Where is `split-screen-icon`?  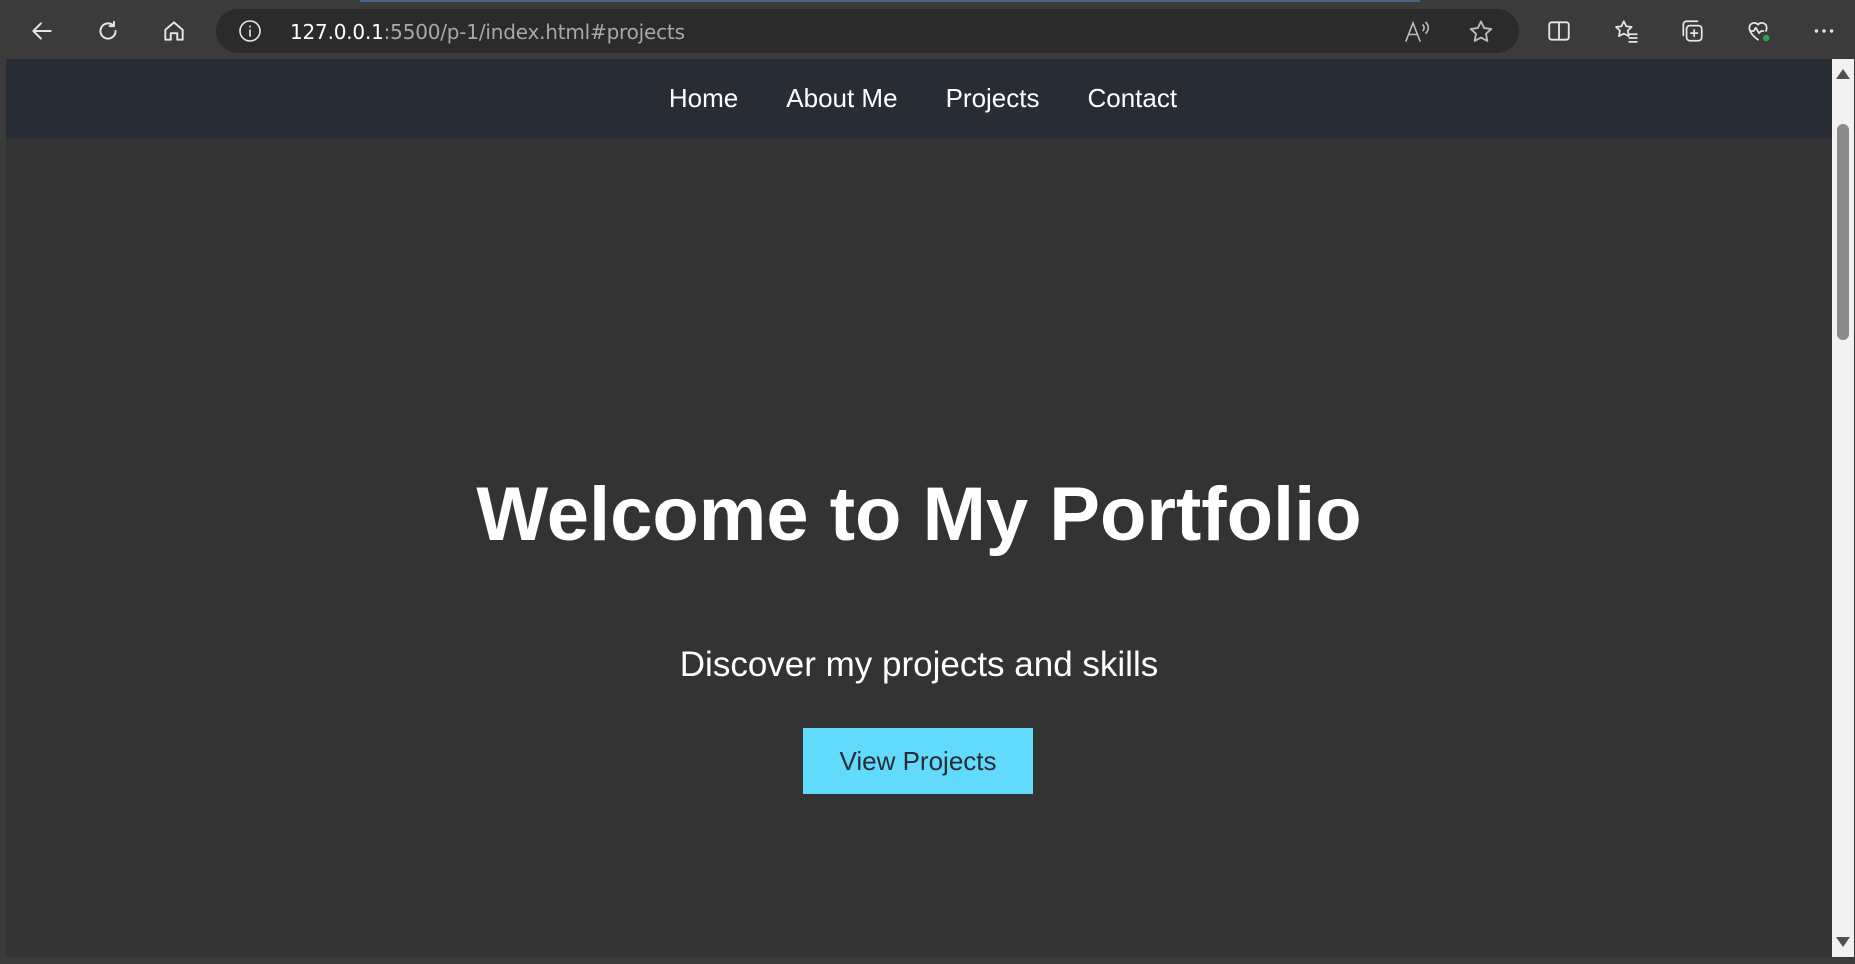
split-screen-icon is located at coordinates (1559, 31).